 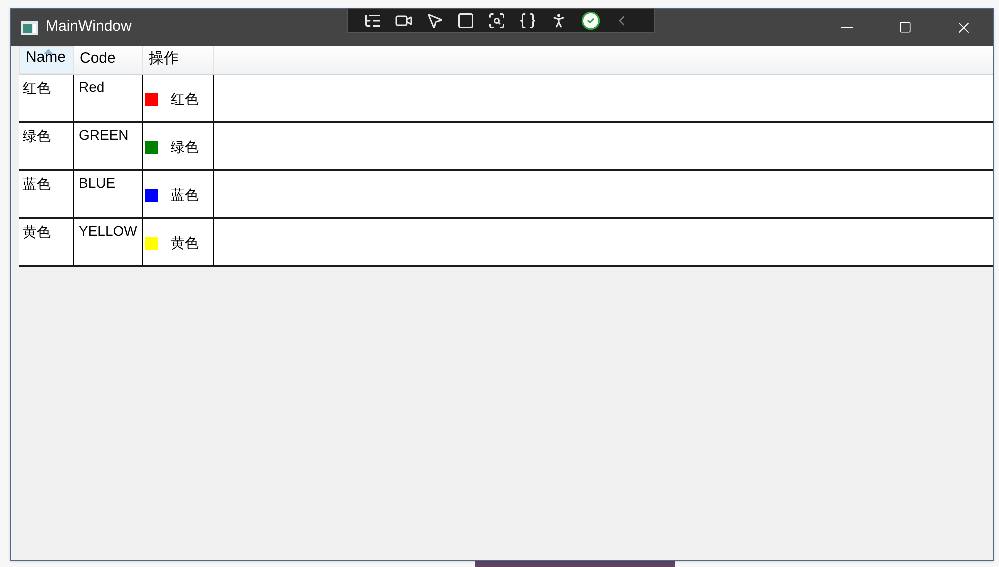 What do you see at coordinates (435, 21) in the screenshot?
I see `pointer-icon` at bounding box center [435, 21].